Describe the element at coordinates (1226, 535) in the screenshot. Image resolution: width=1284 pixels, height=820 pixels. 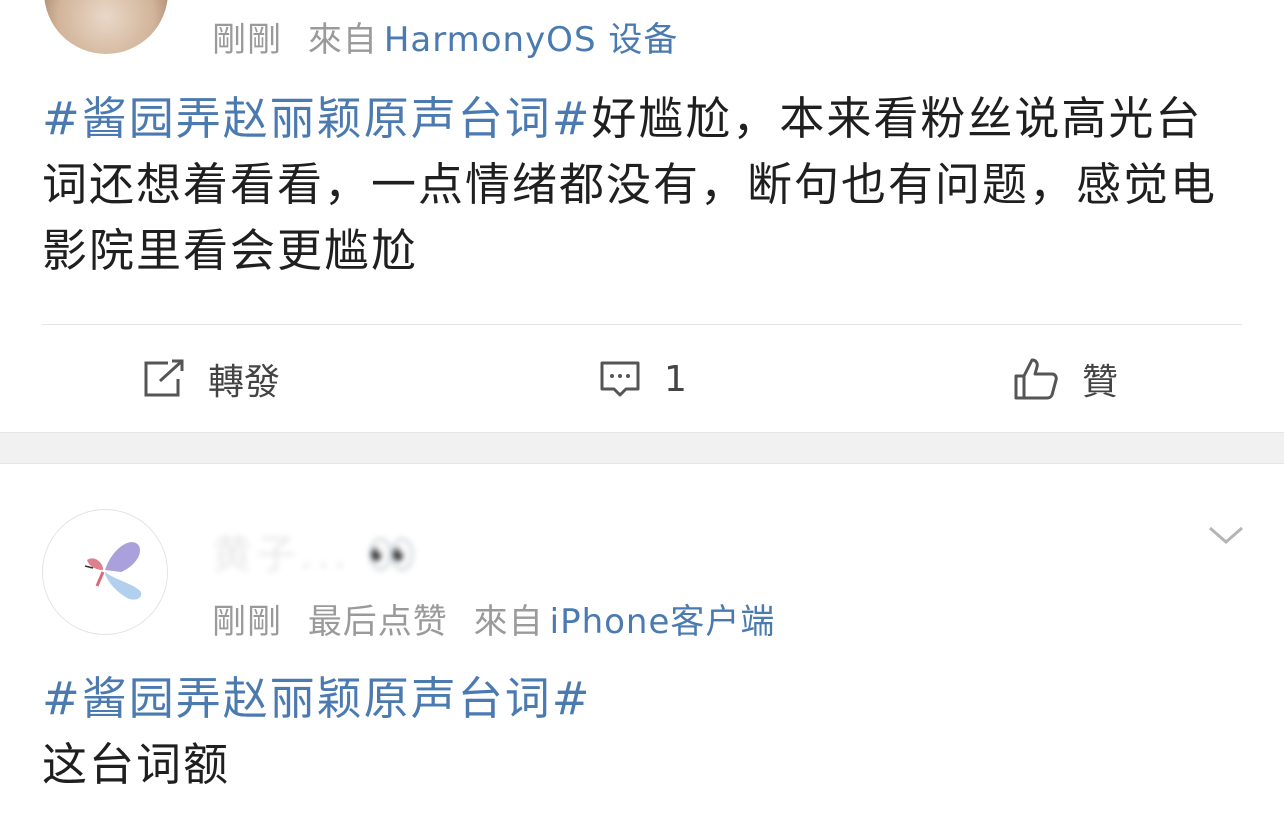
I see `chevron-down-icon` at that location.